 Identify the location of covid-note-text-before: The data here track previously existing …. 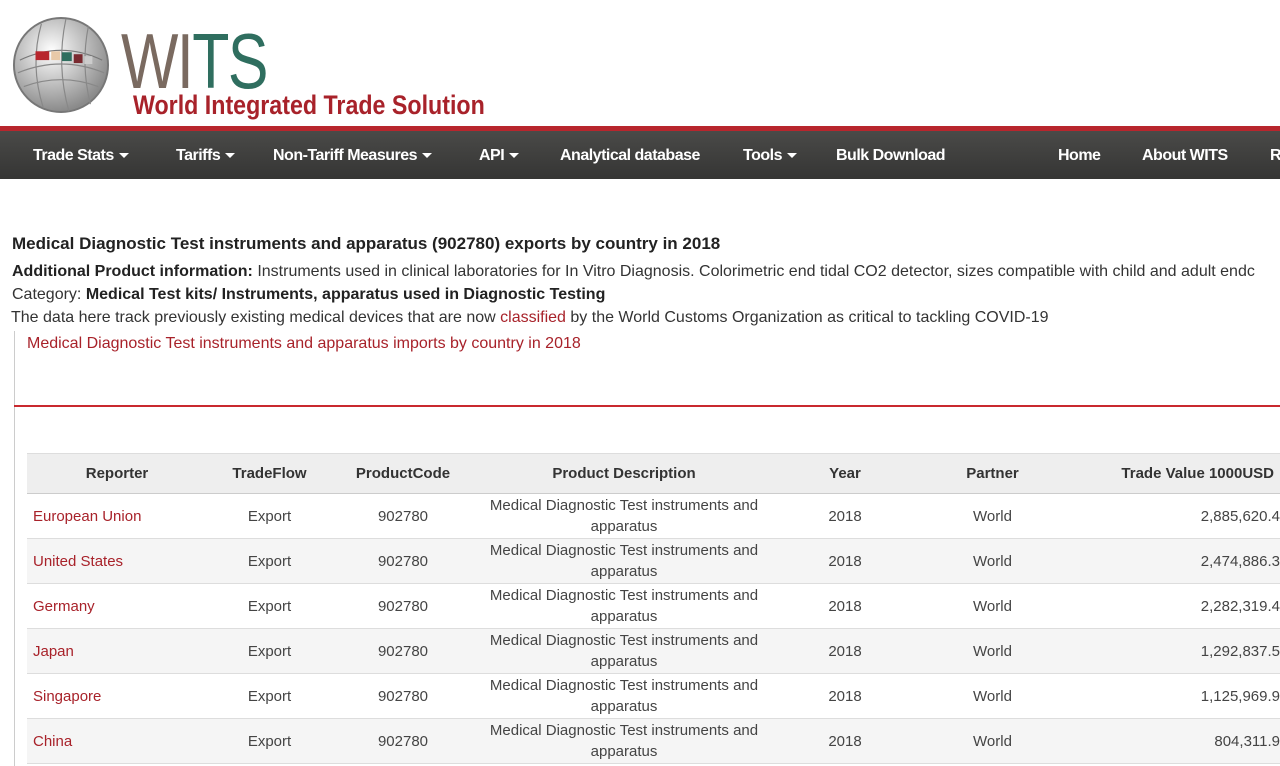
(256, 317).